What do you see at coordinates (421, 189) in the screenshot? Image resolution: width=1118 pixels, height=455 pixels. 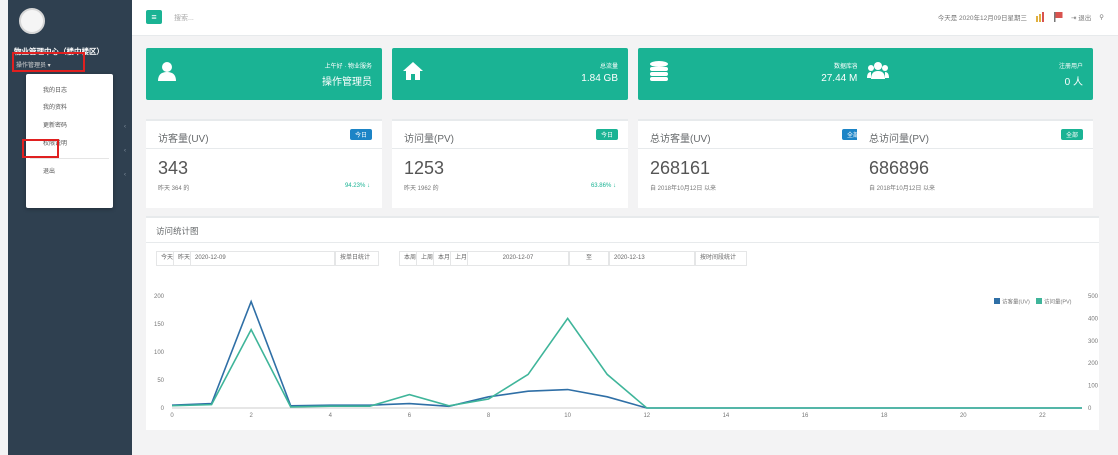 I see `card-subtext: 昨天 1962 的` at bounding box center [421, 189].